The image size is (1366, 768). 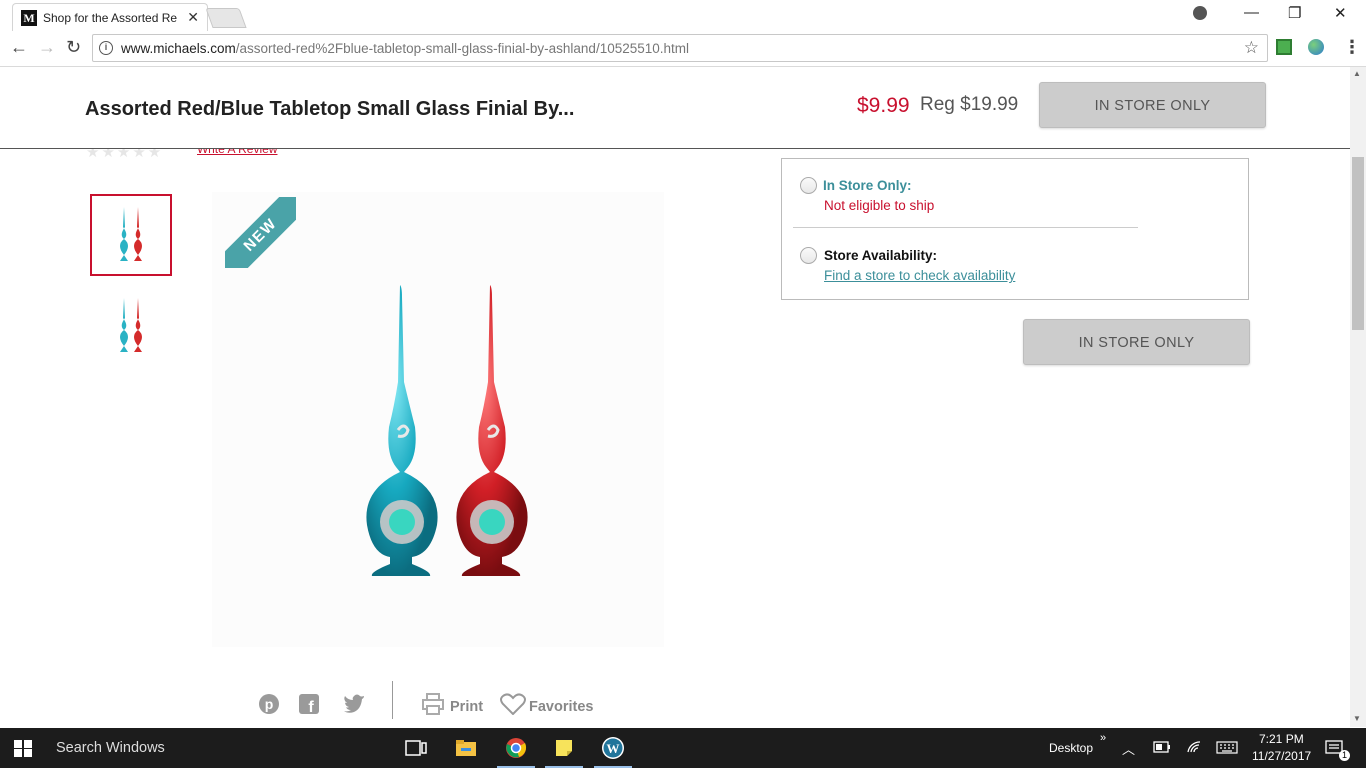 I want to click on print-link: Print, so click(x=466, y=707).